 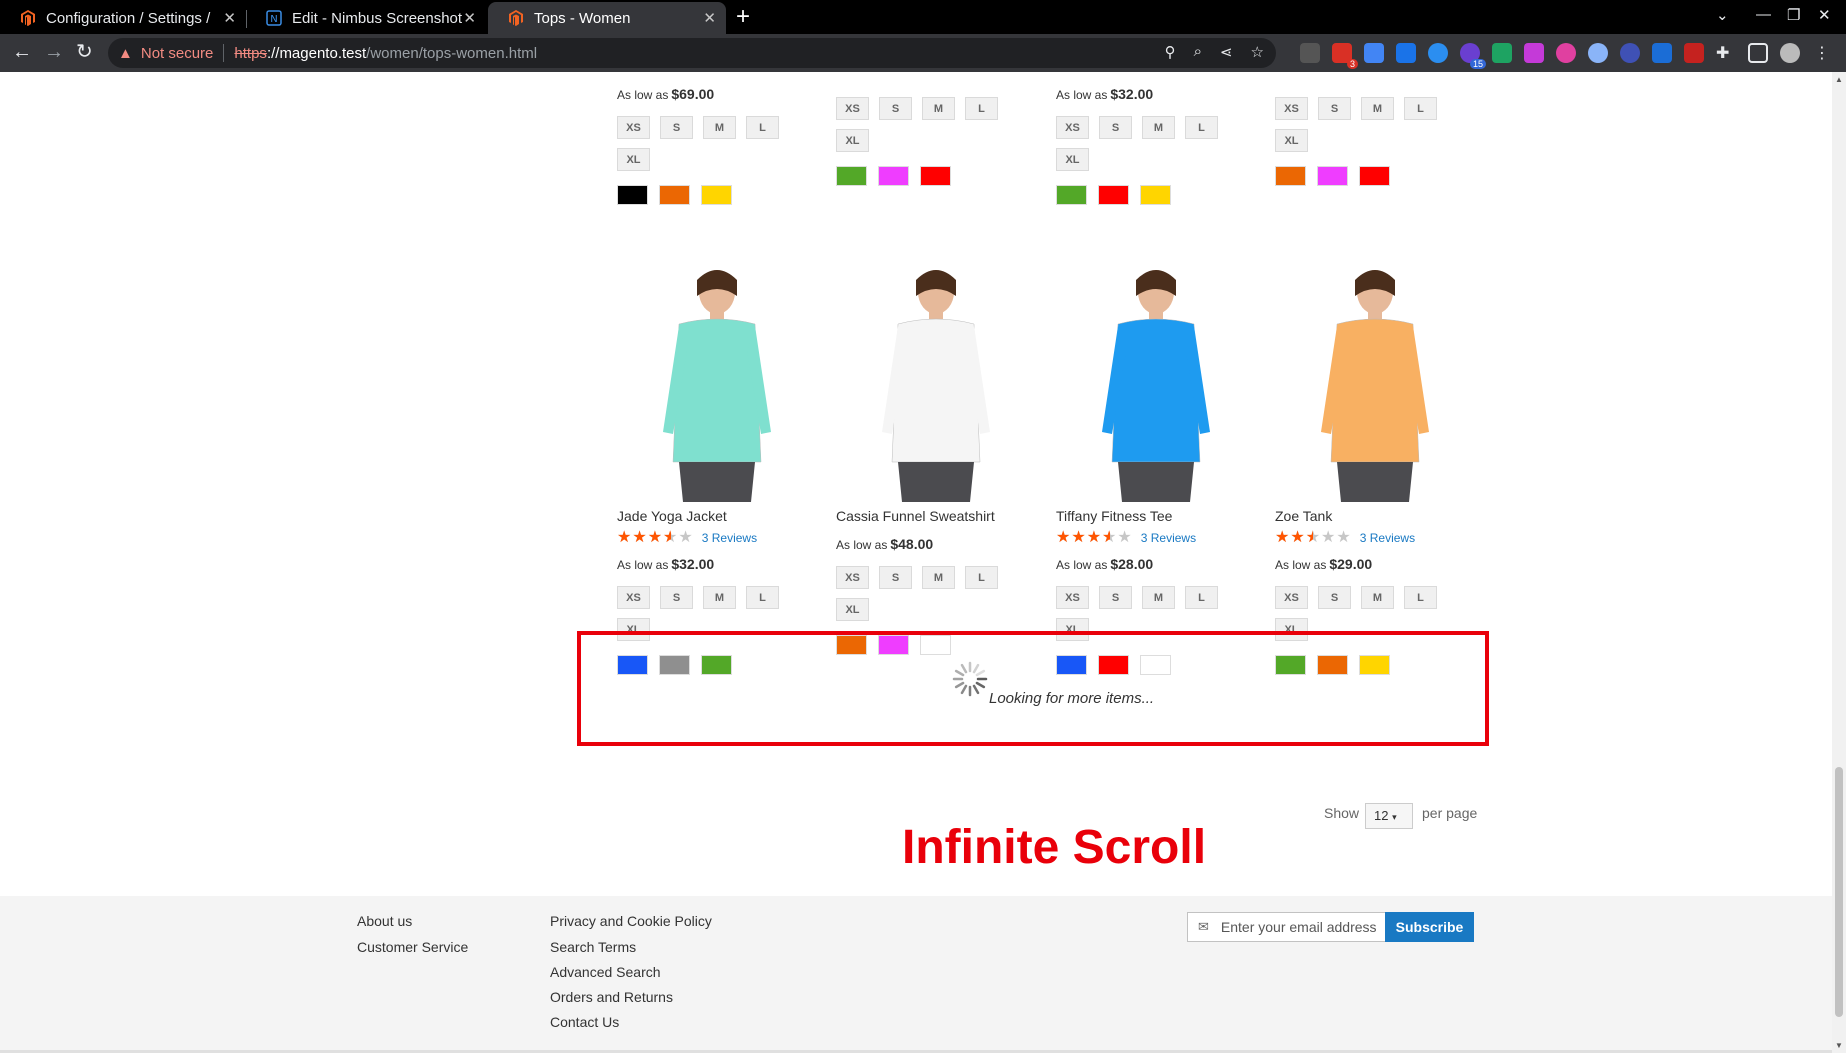 What do you see at coordinates (1287, 927) in the screenshot?
I see `newsletter-email-field: ✉ Enter your email address` at bounding box center [1287, 927].